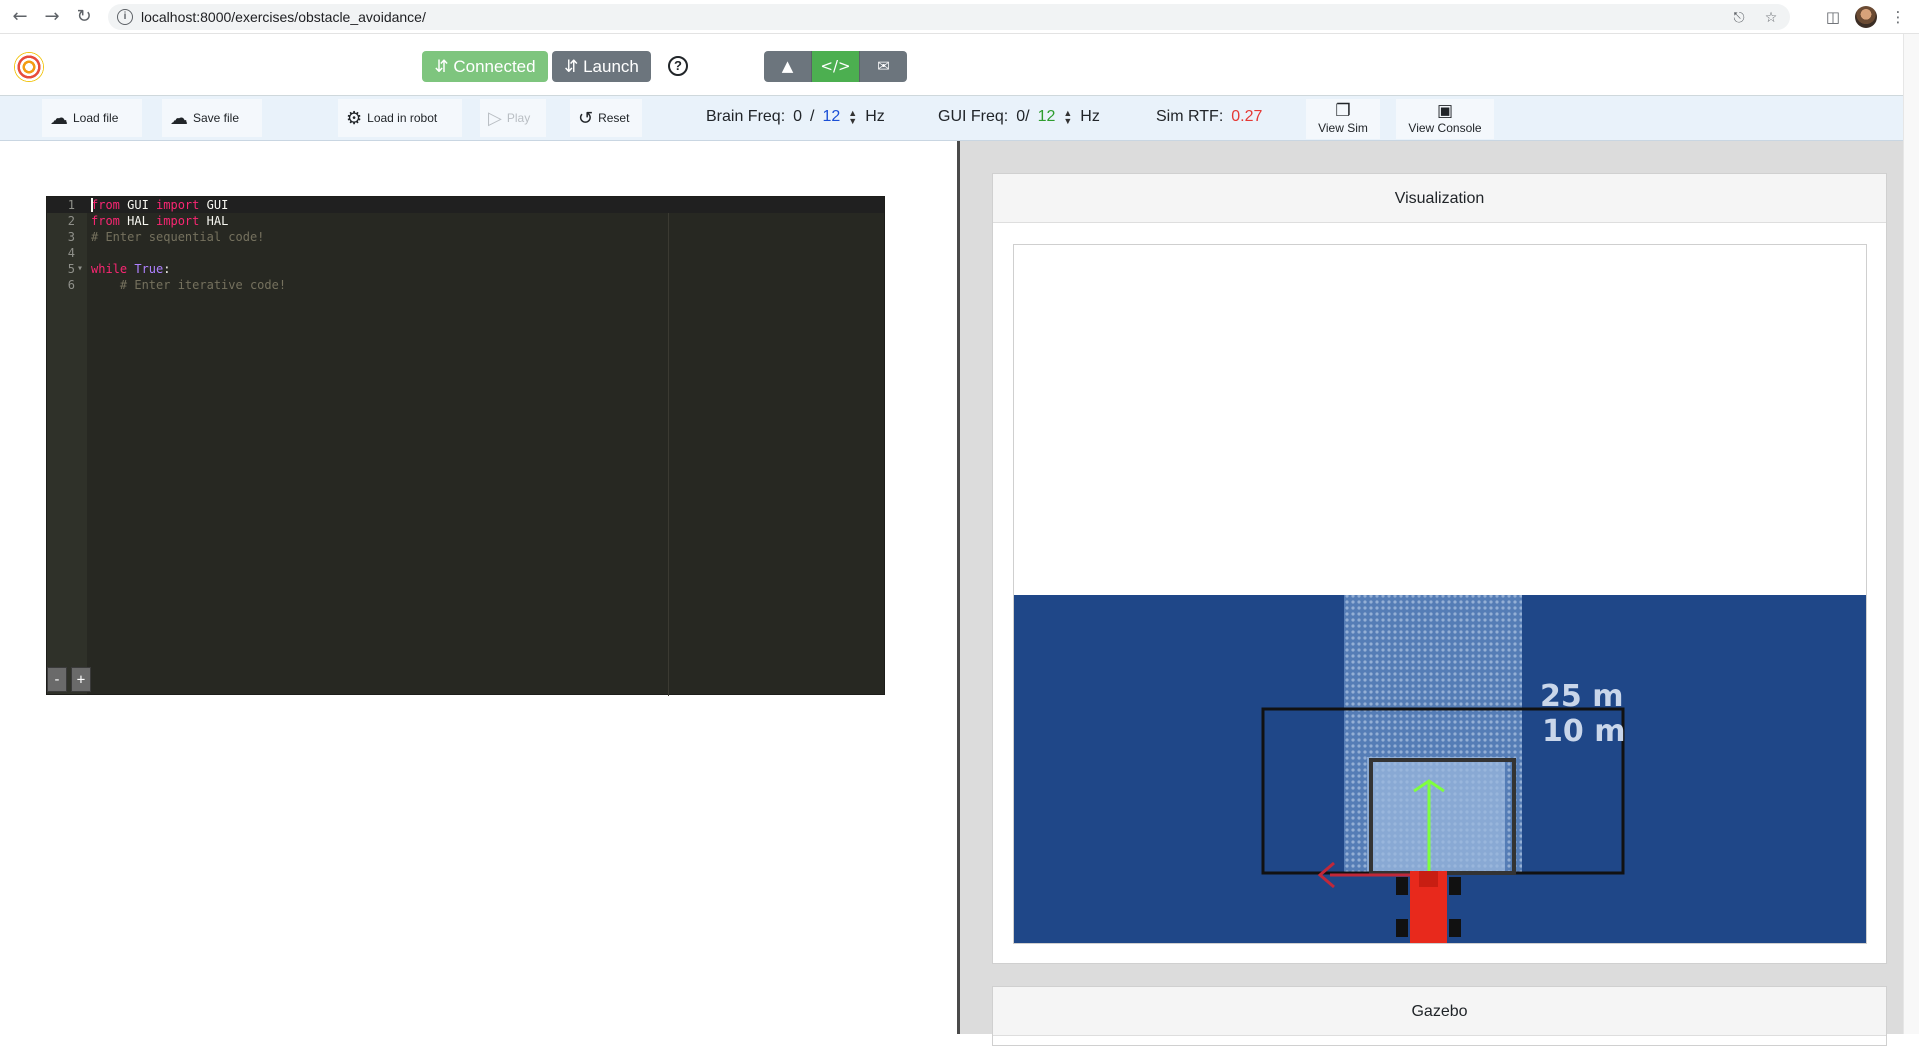 The image size is (1919, 1046). What do you see at coordinates (354, 118) in the screenshot?
I see `robot-icon: ⚙` at bounding box center [354, 118].